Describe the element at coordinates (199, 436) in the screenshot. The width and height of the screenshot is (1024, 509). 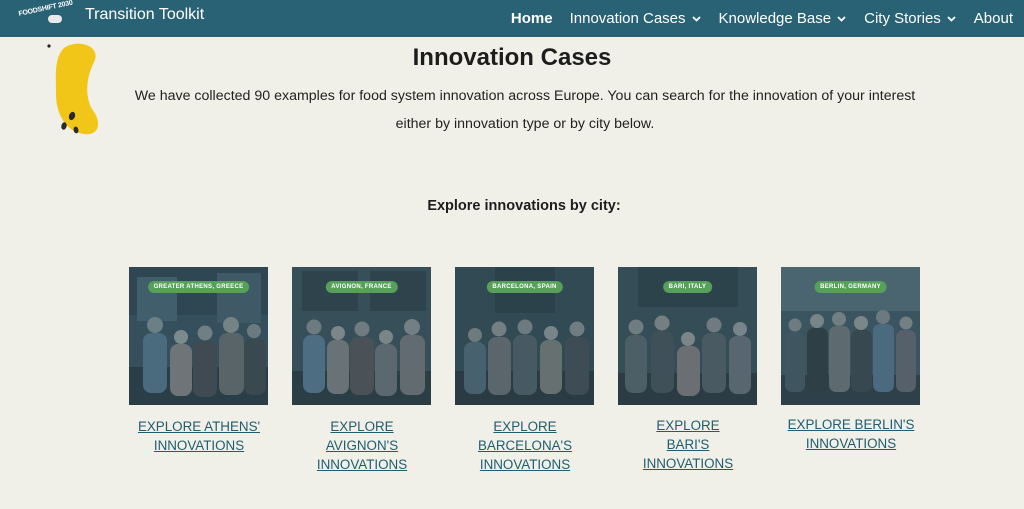
I see `explore-athens-link: EXPLORE ATHENS' INNOVATIONS` at that location.